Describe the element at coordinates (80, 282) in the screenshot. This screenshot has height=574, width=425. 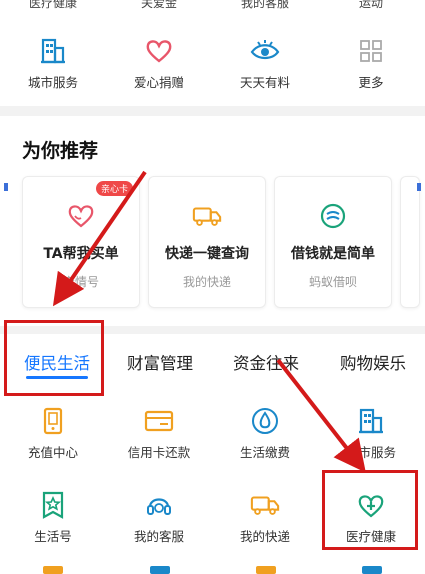
I see `card-subtitle: 亲情号` at that location.